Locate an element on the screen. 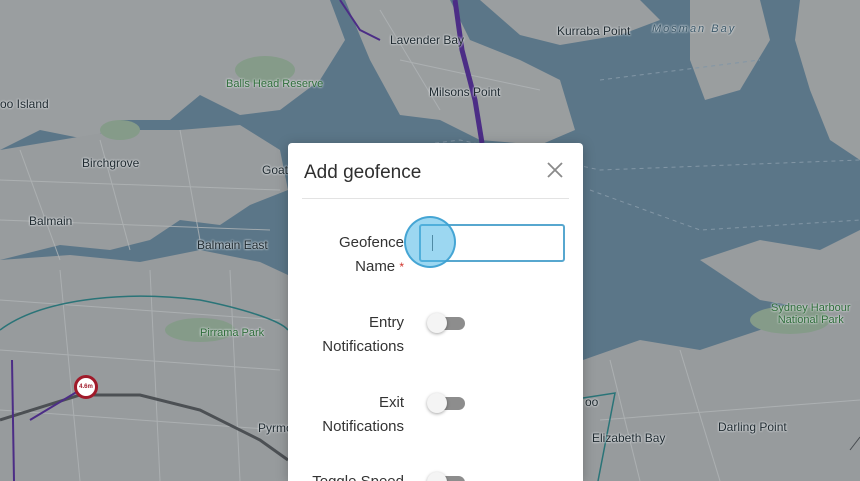  title-divider is located at coordinates (435, 198).